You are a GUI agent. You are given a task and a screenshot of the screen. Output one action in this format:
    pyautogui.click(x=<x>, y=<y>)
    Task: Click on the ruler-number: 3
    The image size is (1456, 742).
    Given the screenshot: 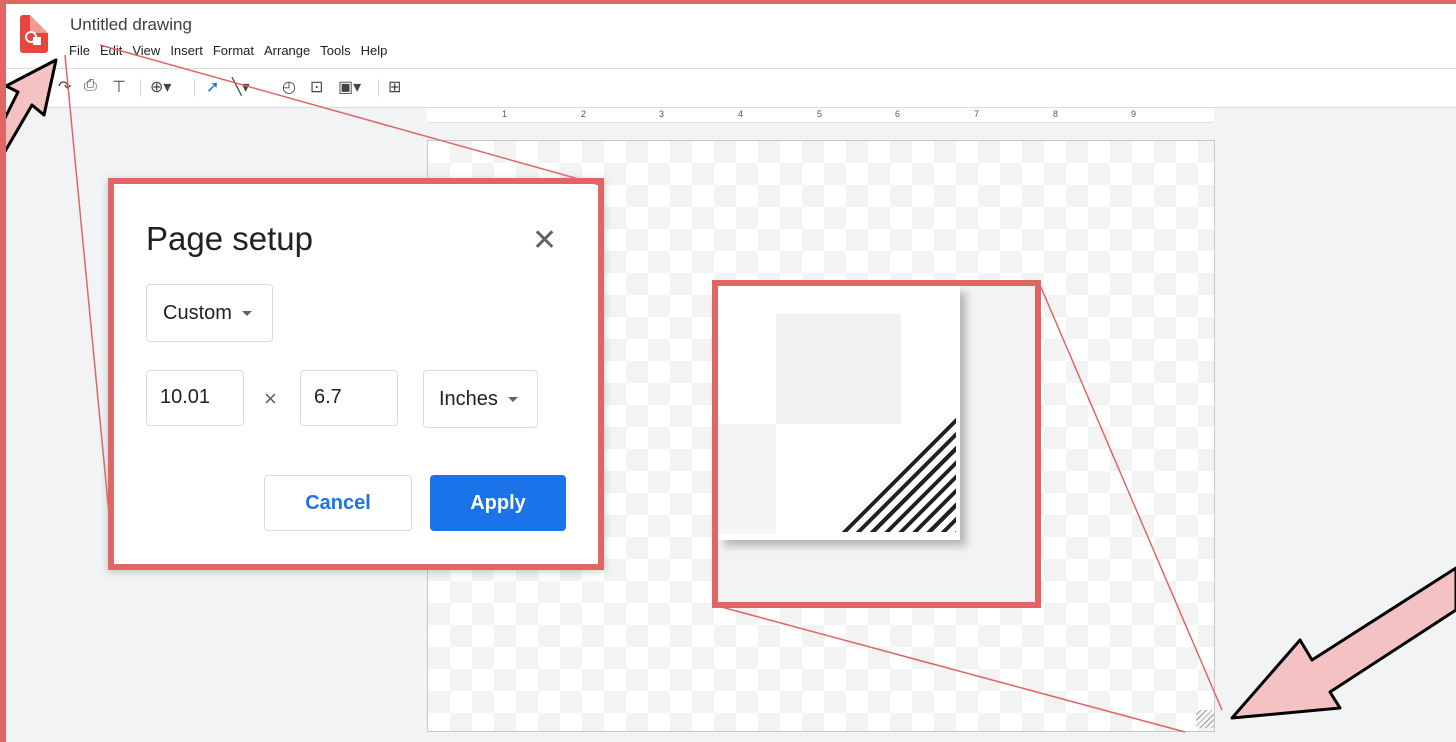 What is the action you would take?
    pyautogui.click(x=662, y=114)
    